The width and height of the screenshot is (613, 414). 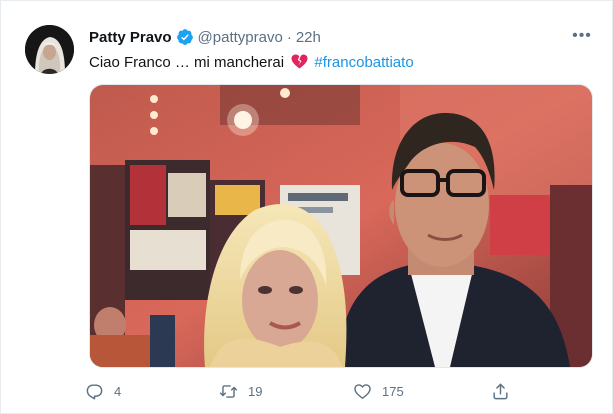 What do you see at coordinates (240, 391) in the screenshot?
I see `retweet-button: 19` at bounding box center [240, 391].